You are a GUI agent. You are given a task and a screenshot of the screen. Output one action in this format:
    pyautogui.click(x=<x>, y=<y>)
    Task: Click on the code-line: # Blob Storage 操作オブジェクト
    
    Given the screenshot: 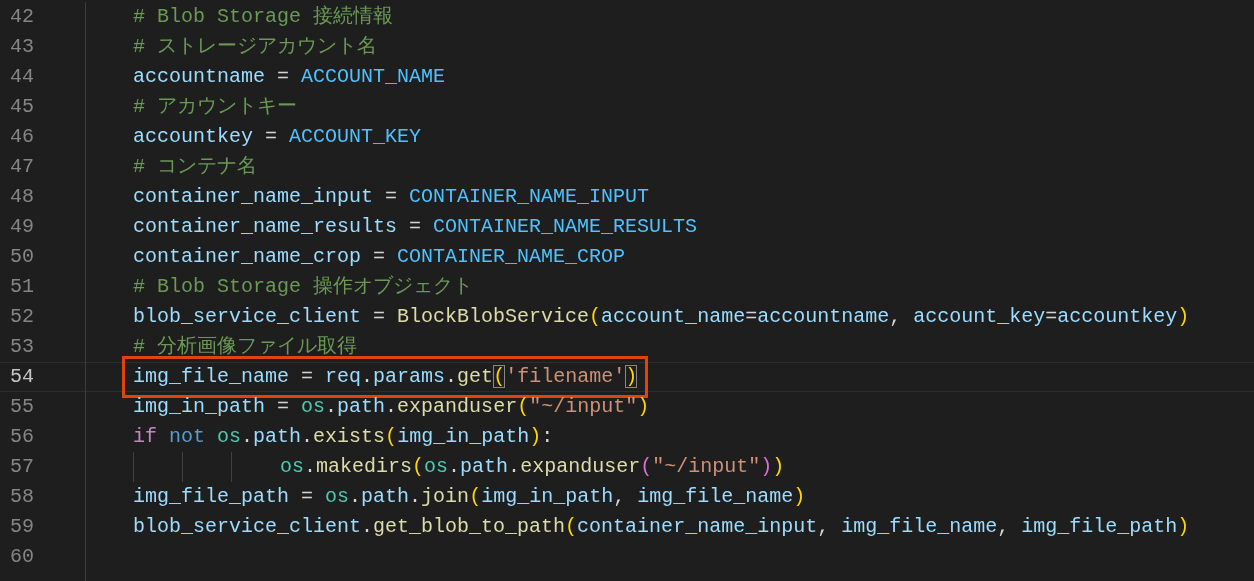 What is the action you would take?
    pyautogui.click(x=303, y=287)
    